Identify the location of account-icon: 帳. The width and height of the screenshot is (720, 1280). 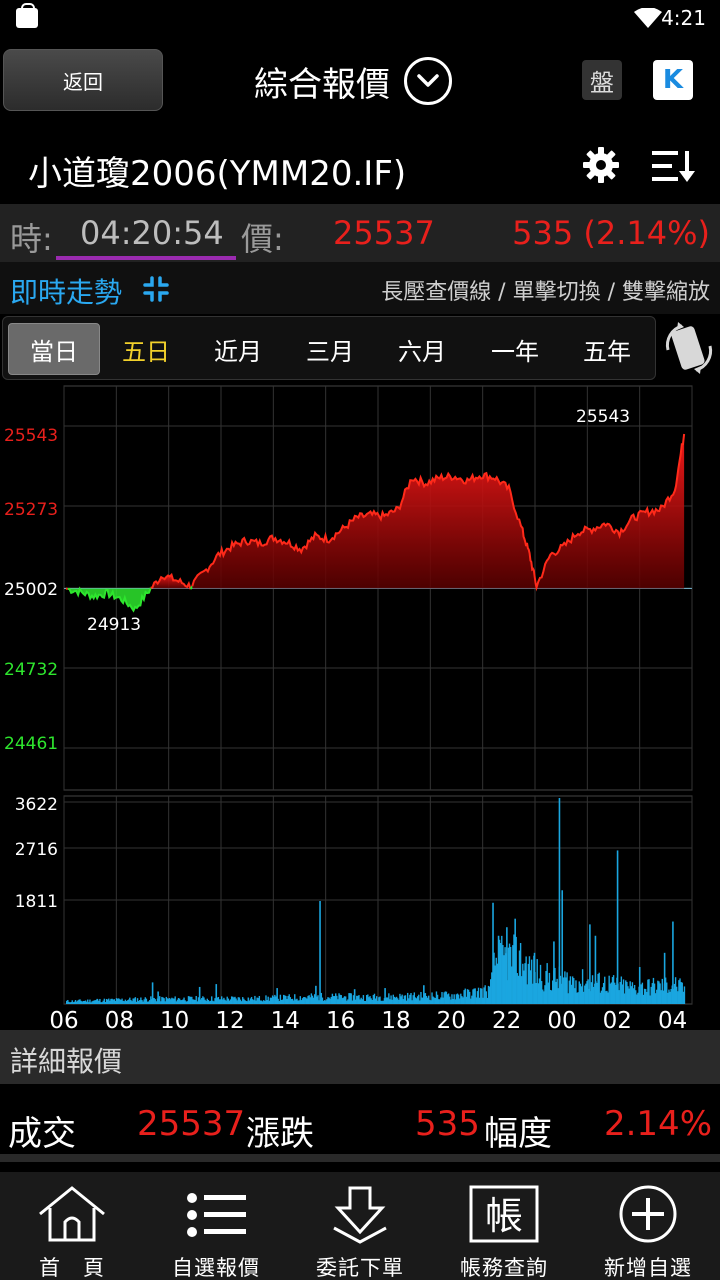
(504, 1214).